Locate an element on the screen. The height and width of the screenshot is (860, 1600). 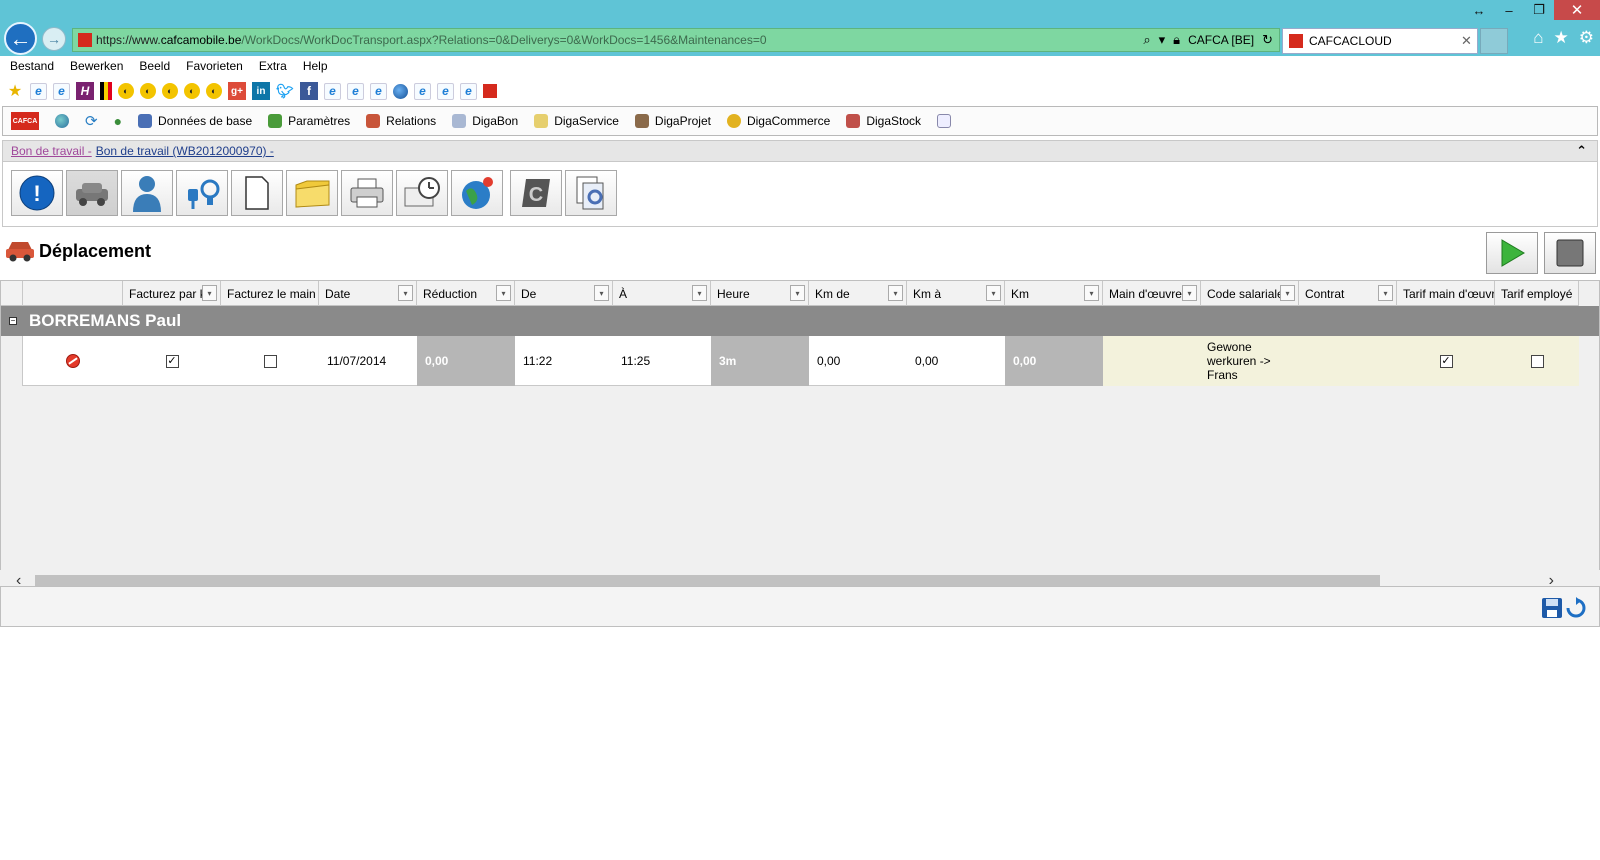
resize-icon: ↔ is located at coordinates (1479, 10).